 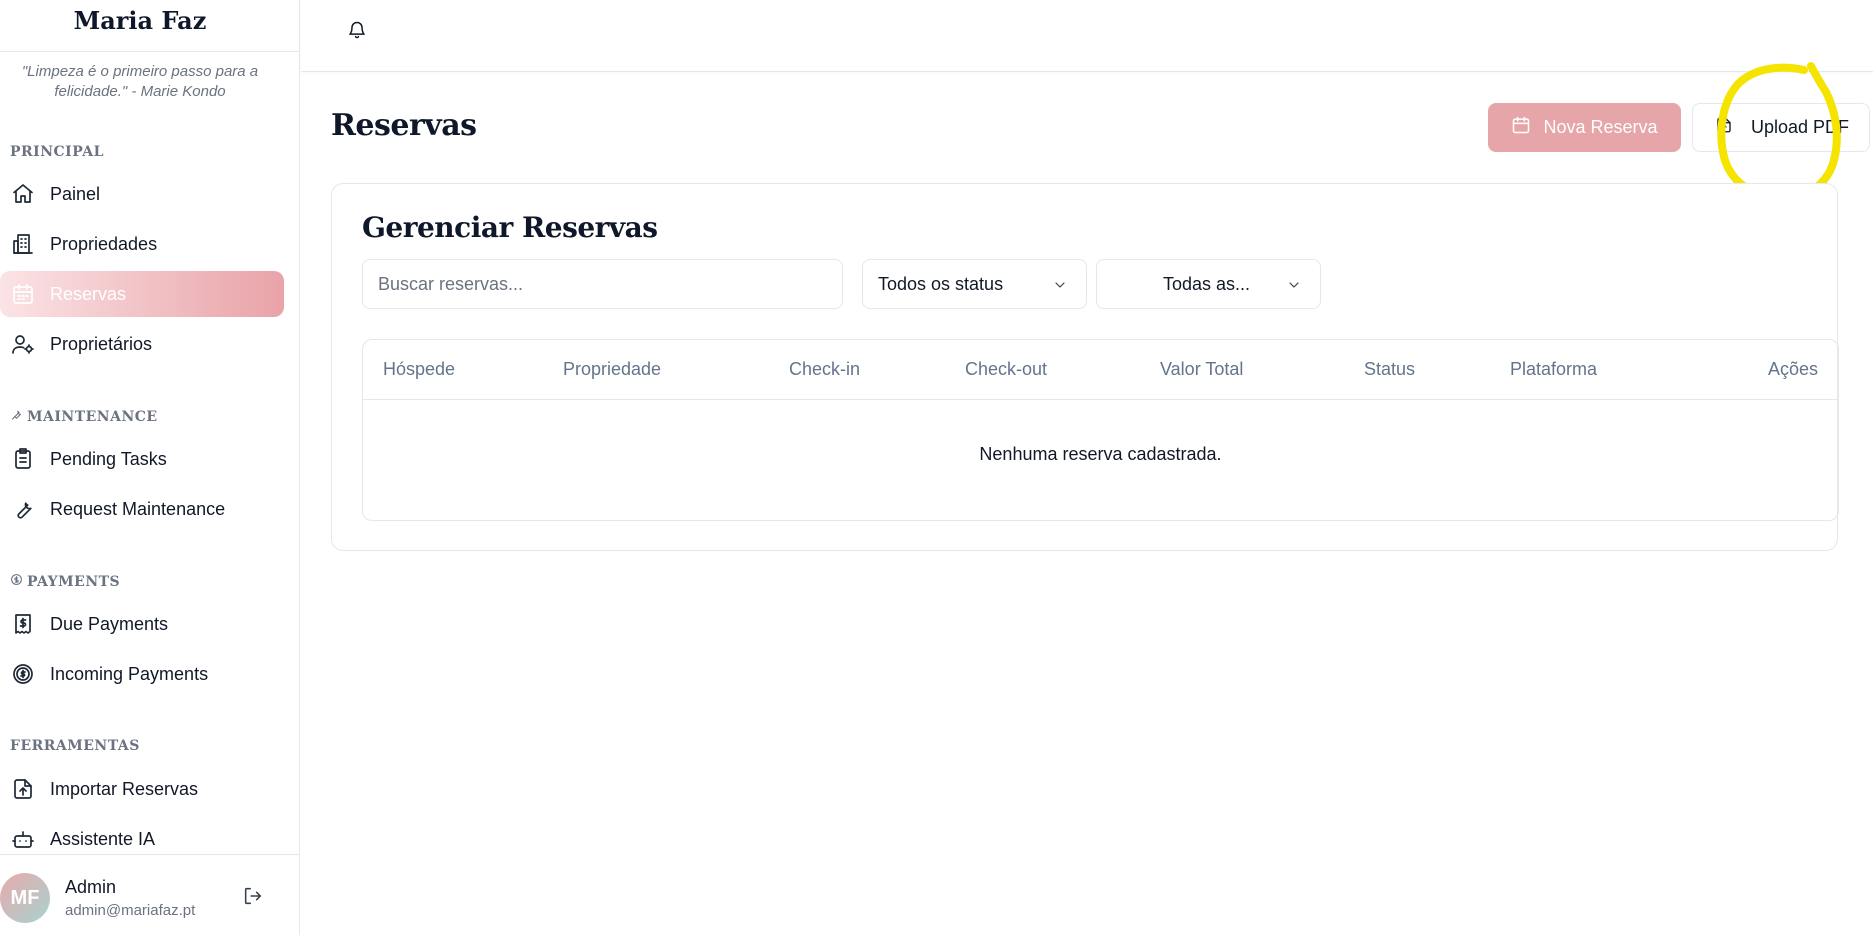 What do you see at coordinates (1201, 369) in the screenshot?
I see `column-header-total-value: Valor Total` at bounding box center [1201, 369].